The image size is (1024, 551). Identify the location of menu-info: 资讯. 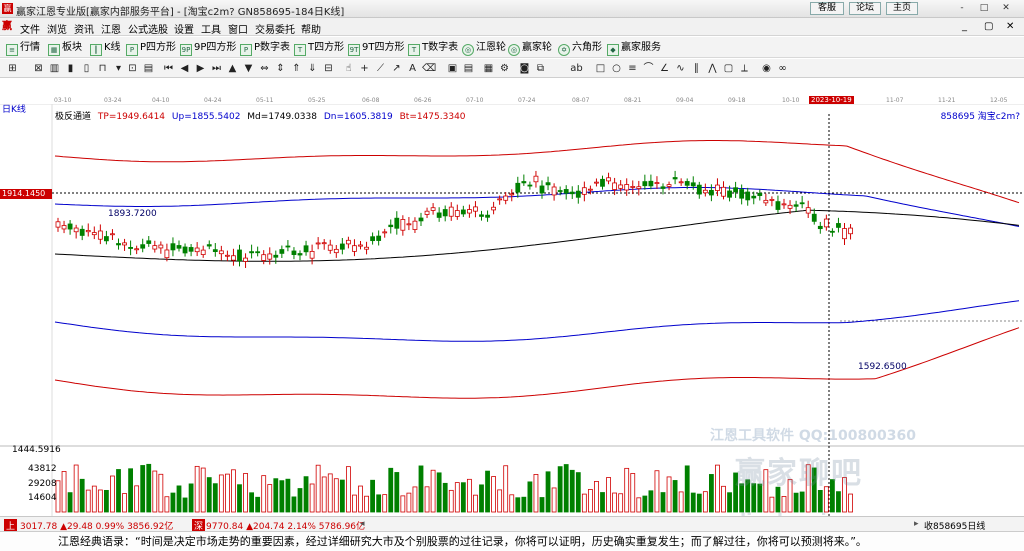
(84, 28).